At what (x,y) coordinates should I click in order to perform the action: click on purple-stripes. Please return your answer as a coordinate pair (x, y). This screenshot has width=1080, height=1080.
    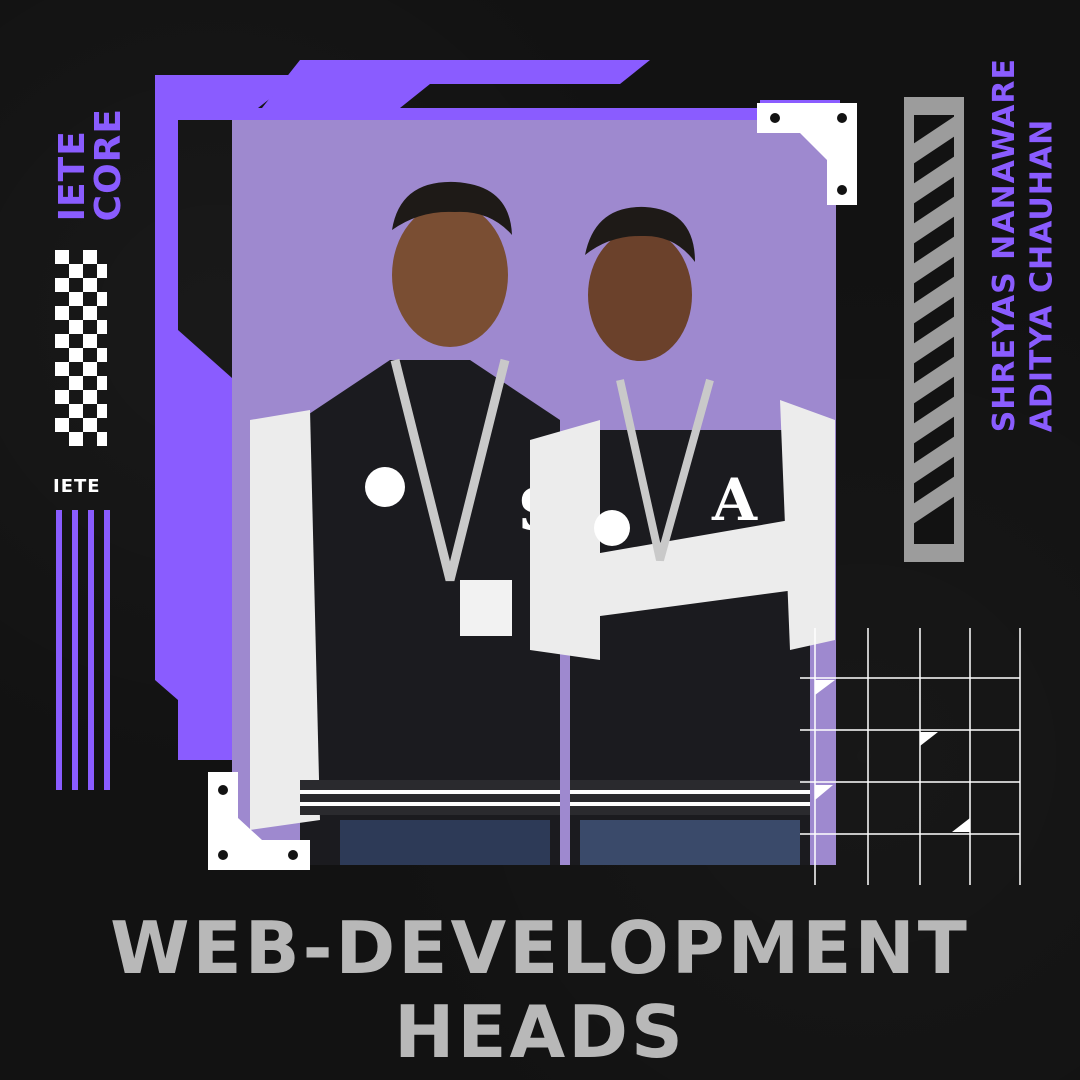
    Looking at the image, I should click on (83, 650).